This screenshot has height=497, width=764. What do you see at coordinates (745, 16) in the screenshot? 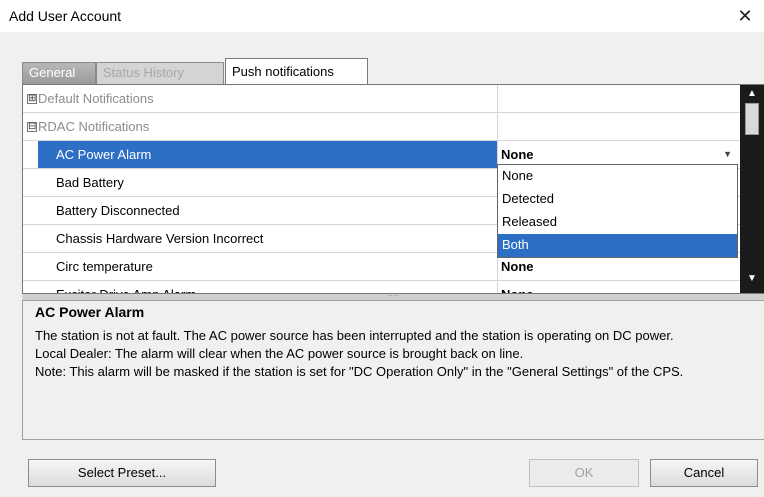
I see `close-icon: ✕` at bounding box center [745, 16].